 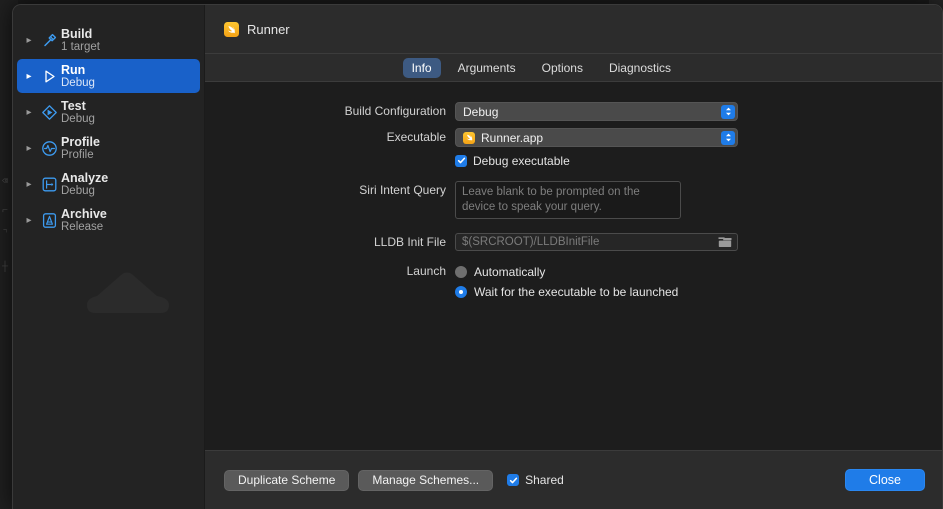 I want to click on sidebar-item-subtitle: Release, so click(x=82, y=226).